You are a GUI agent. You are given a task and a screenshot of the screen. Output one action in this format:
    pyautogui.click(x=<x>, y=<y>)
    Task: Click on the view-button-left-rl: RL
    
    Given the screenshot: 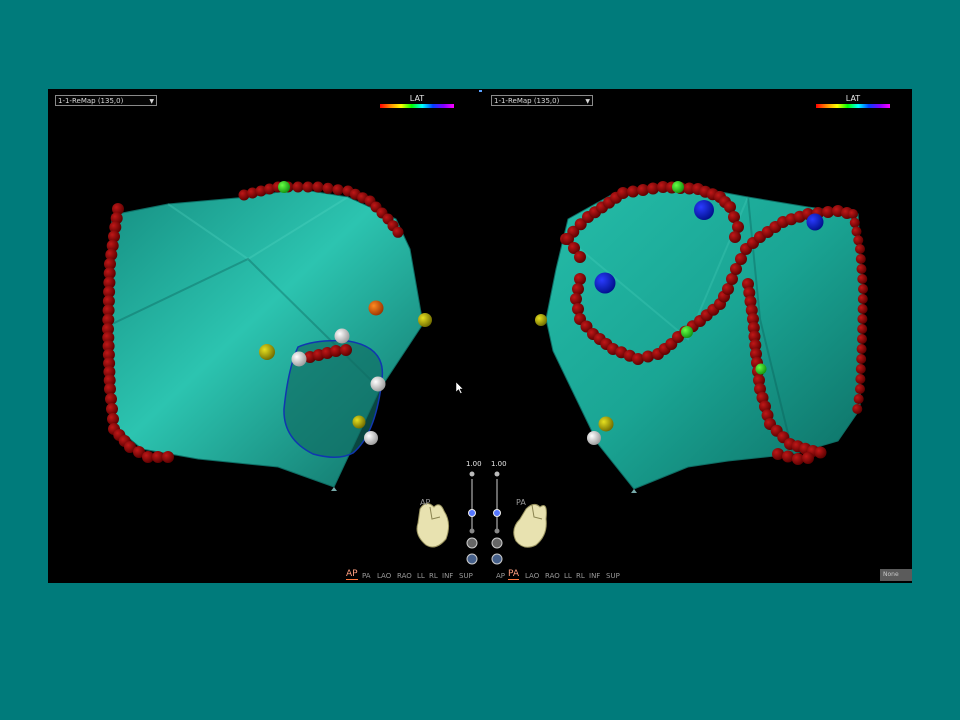 What is the action you would take?
    pyautogui.click(x=433, y=576)
    